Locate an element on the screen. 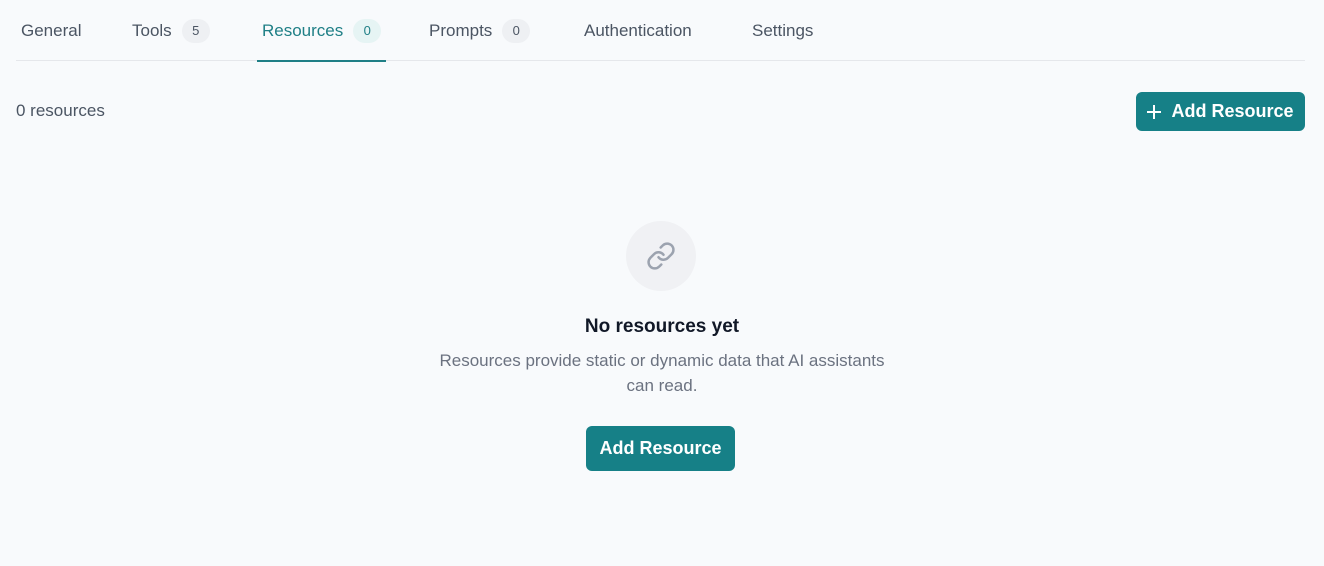 The image size is (1324, 566). tab-authentication-label: Authentication is located at coordinates (638, 30).